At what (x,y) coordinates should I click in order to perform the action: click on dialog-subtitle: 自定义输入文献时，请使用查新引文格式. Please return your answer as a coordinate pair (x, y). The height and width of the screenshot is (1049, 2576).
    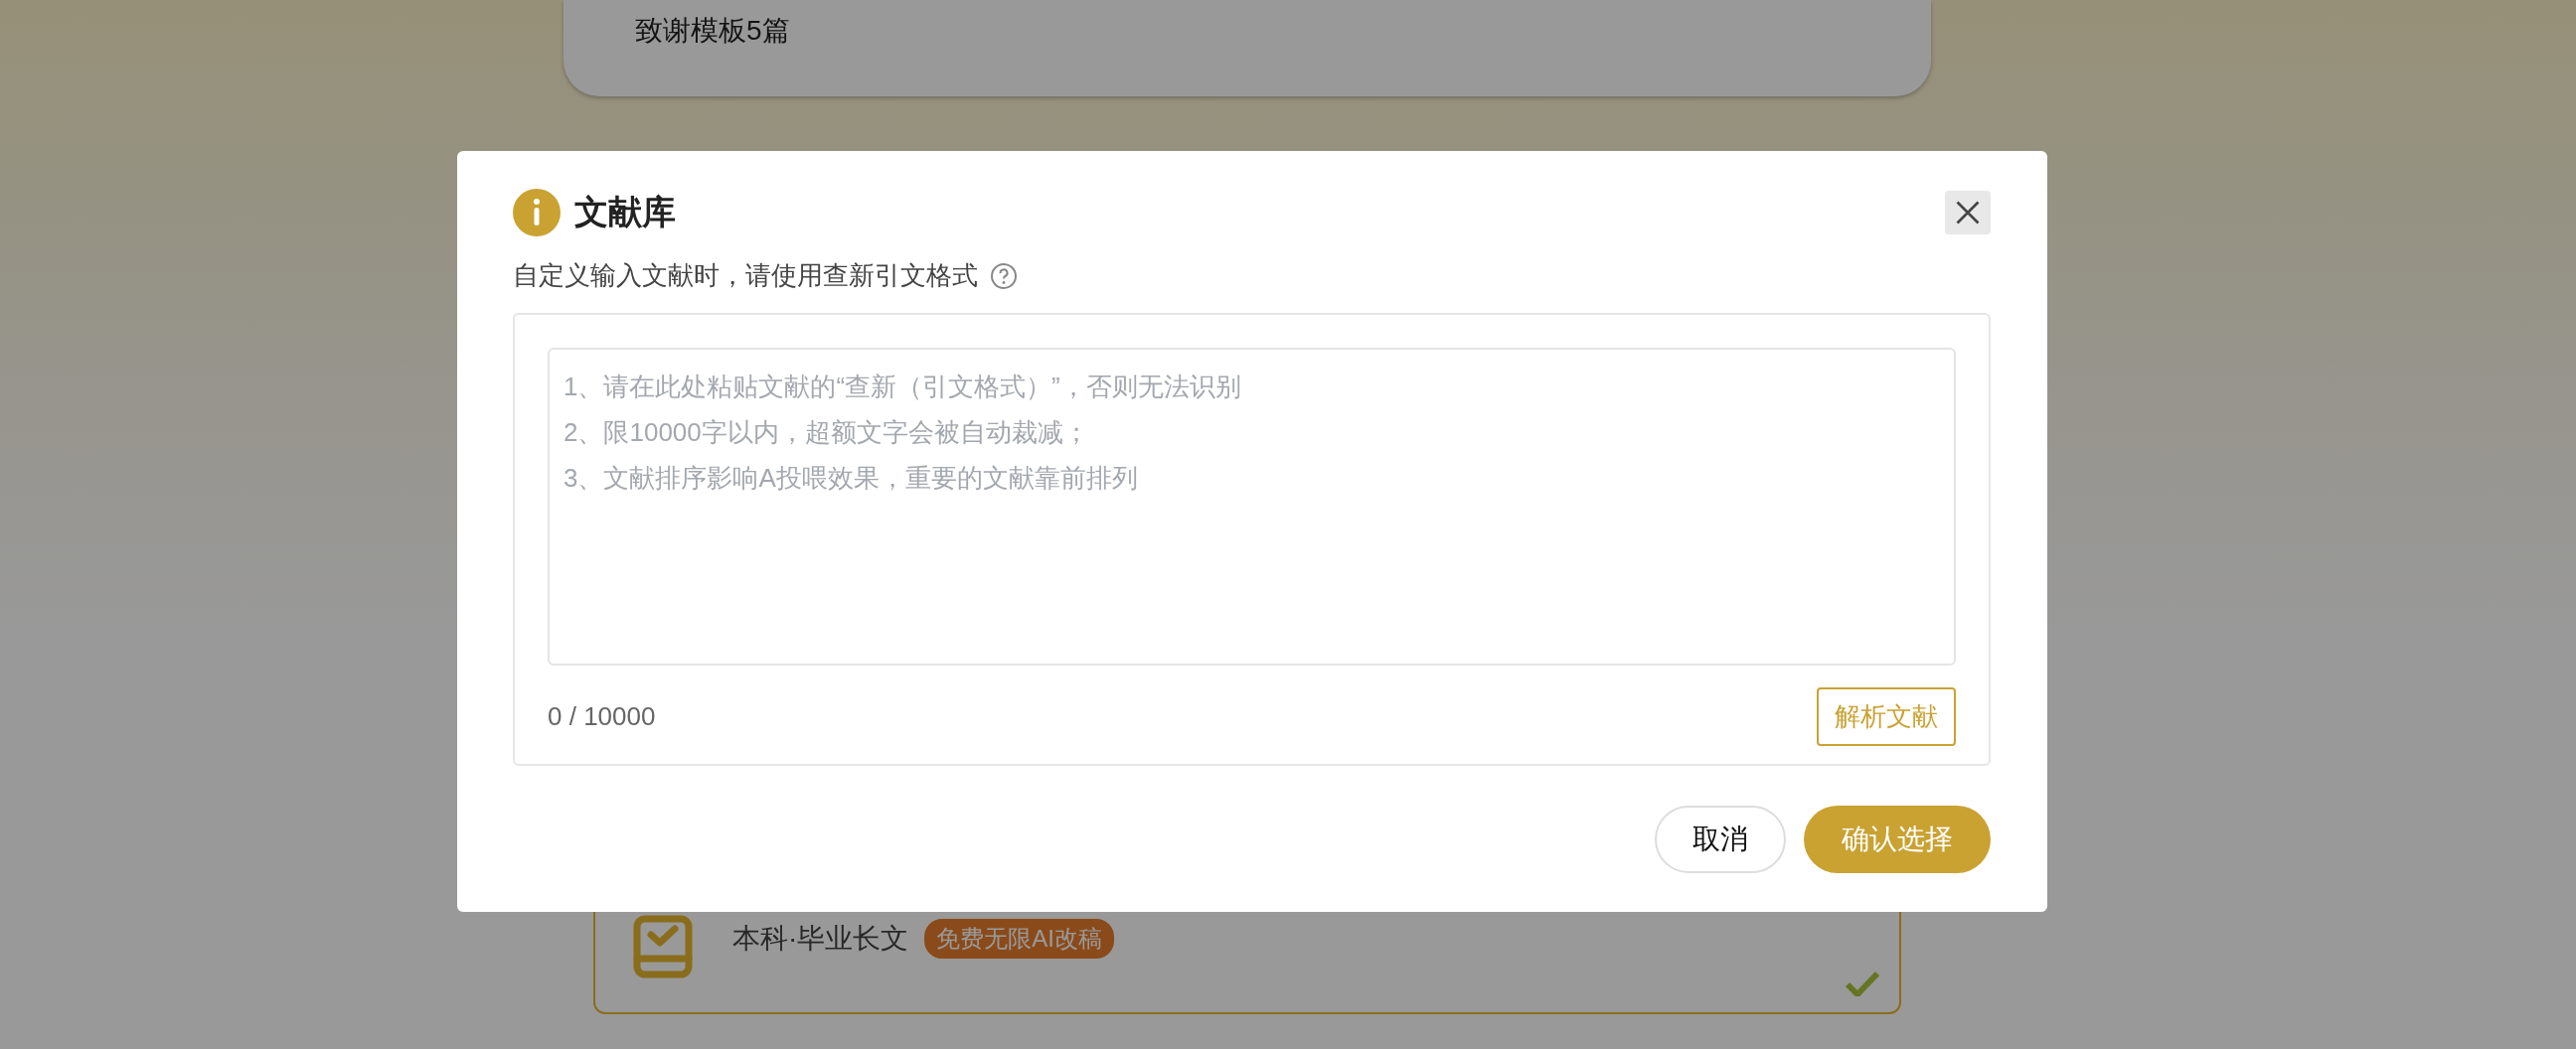
    Looking at the image, I should click on (745, 276).